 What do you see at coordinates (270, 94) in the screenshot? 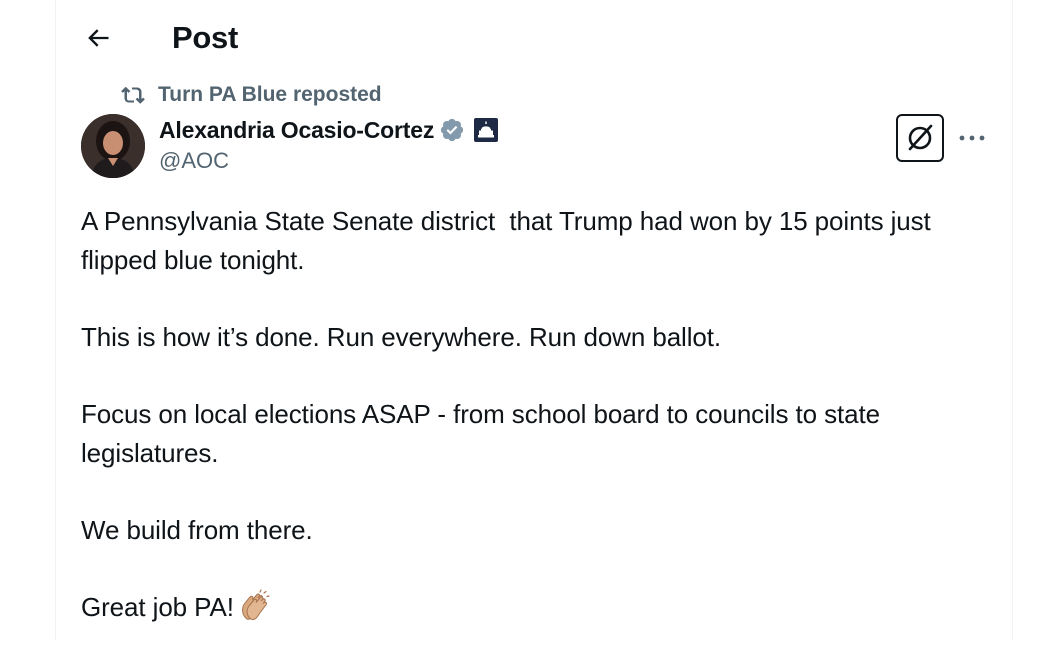
I see `repost-text: Turn PA Blue reposted` at bounding box center [270, 94].